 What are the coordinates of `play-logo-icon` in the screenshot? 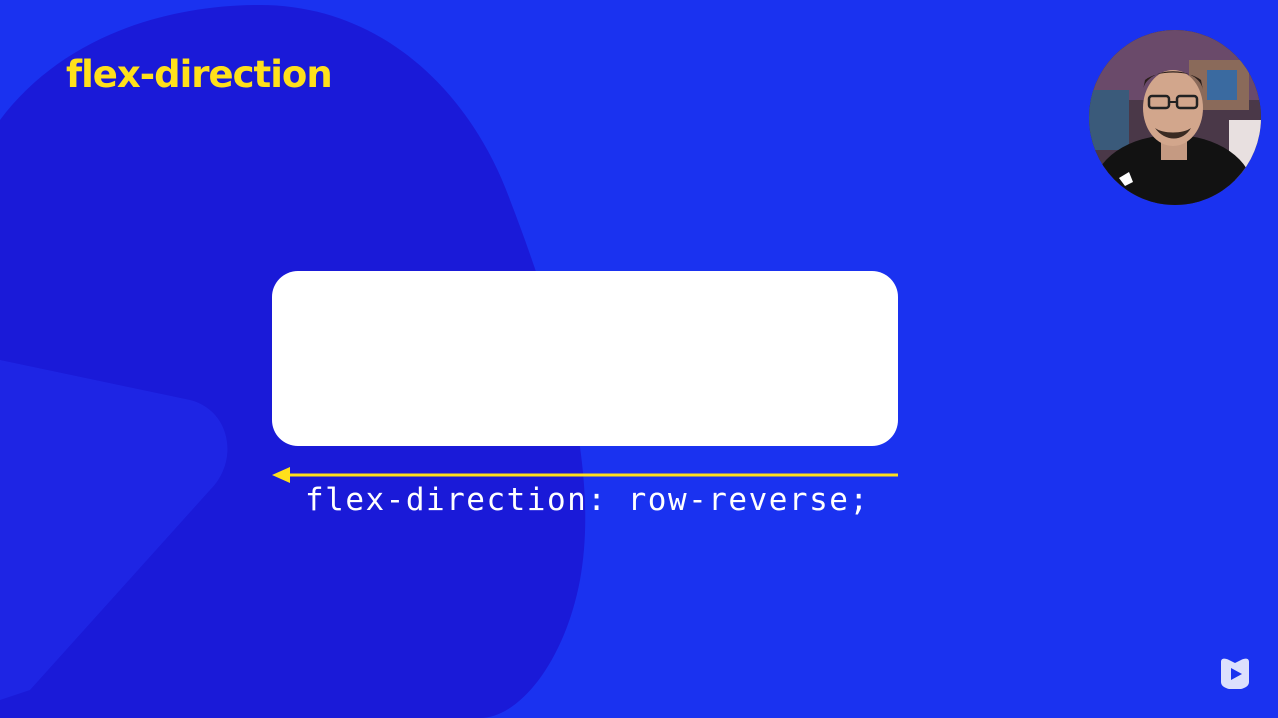 It's located at (1235, 674).